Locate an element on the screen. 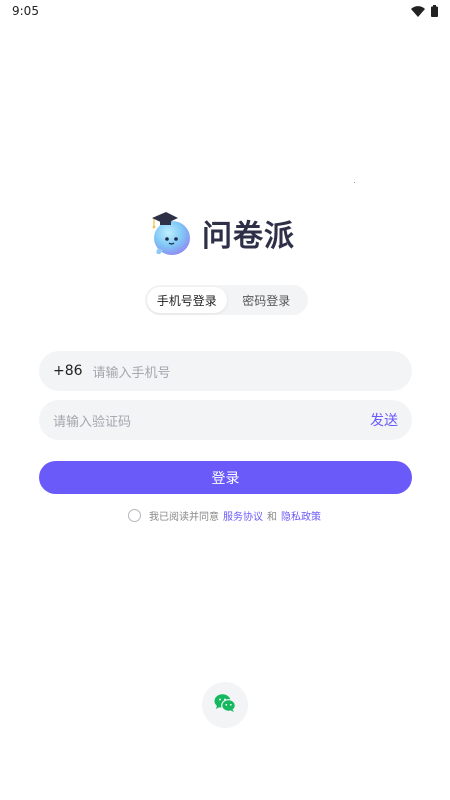 This screenshot has width=450, height=800. agreement-checkbox is located at coordinates (134, 515).